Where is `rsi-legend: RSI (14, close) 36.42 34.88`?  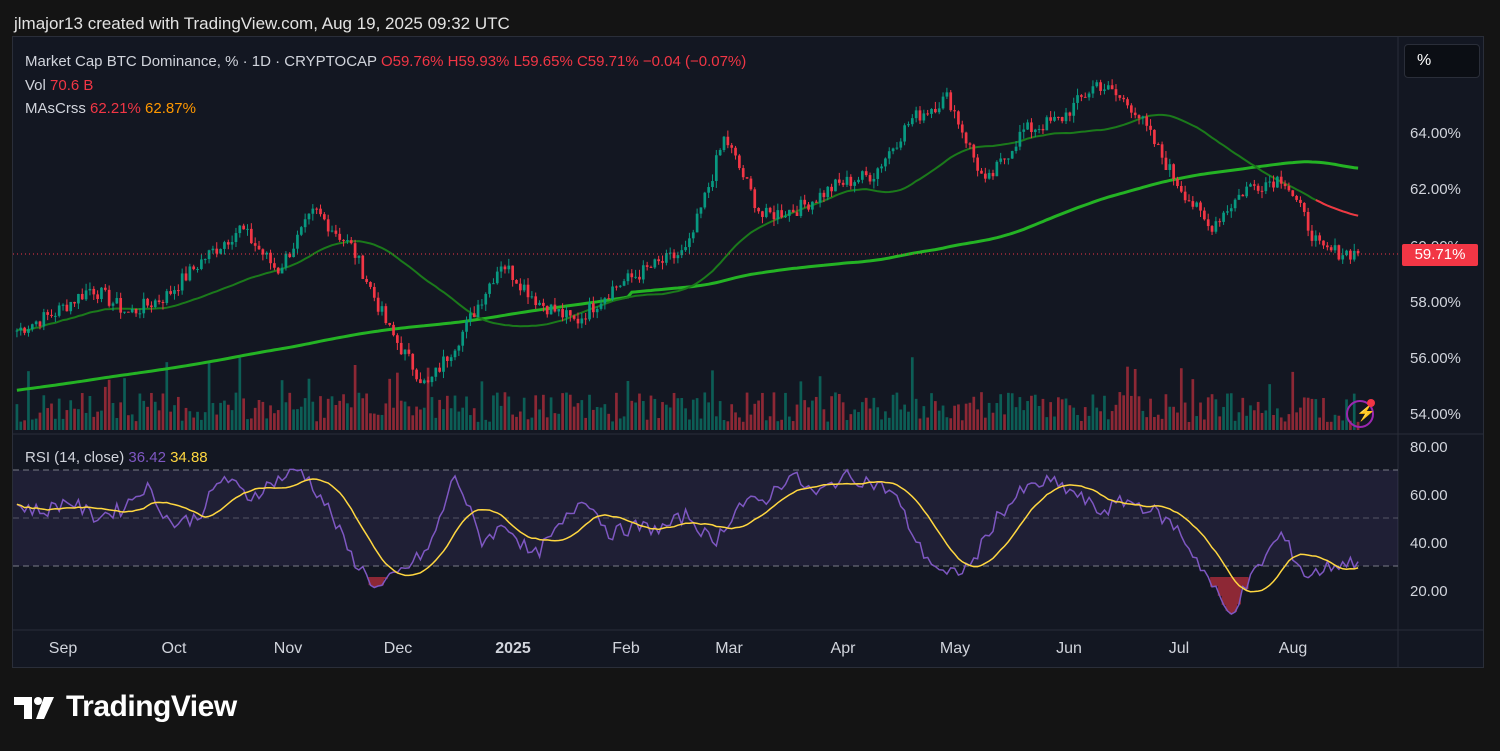
rsi-legend: RSI (14, close) 36.42 34.88 is located at coordinates (116, 457).